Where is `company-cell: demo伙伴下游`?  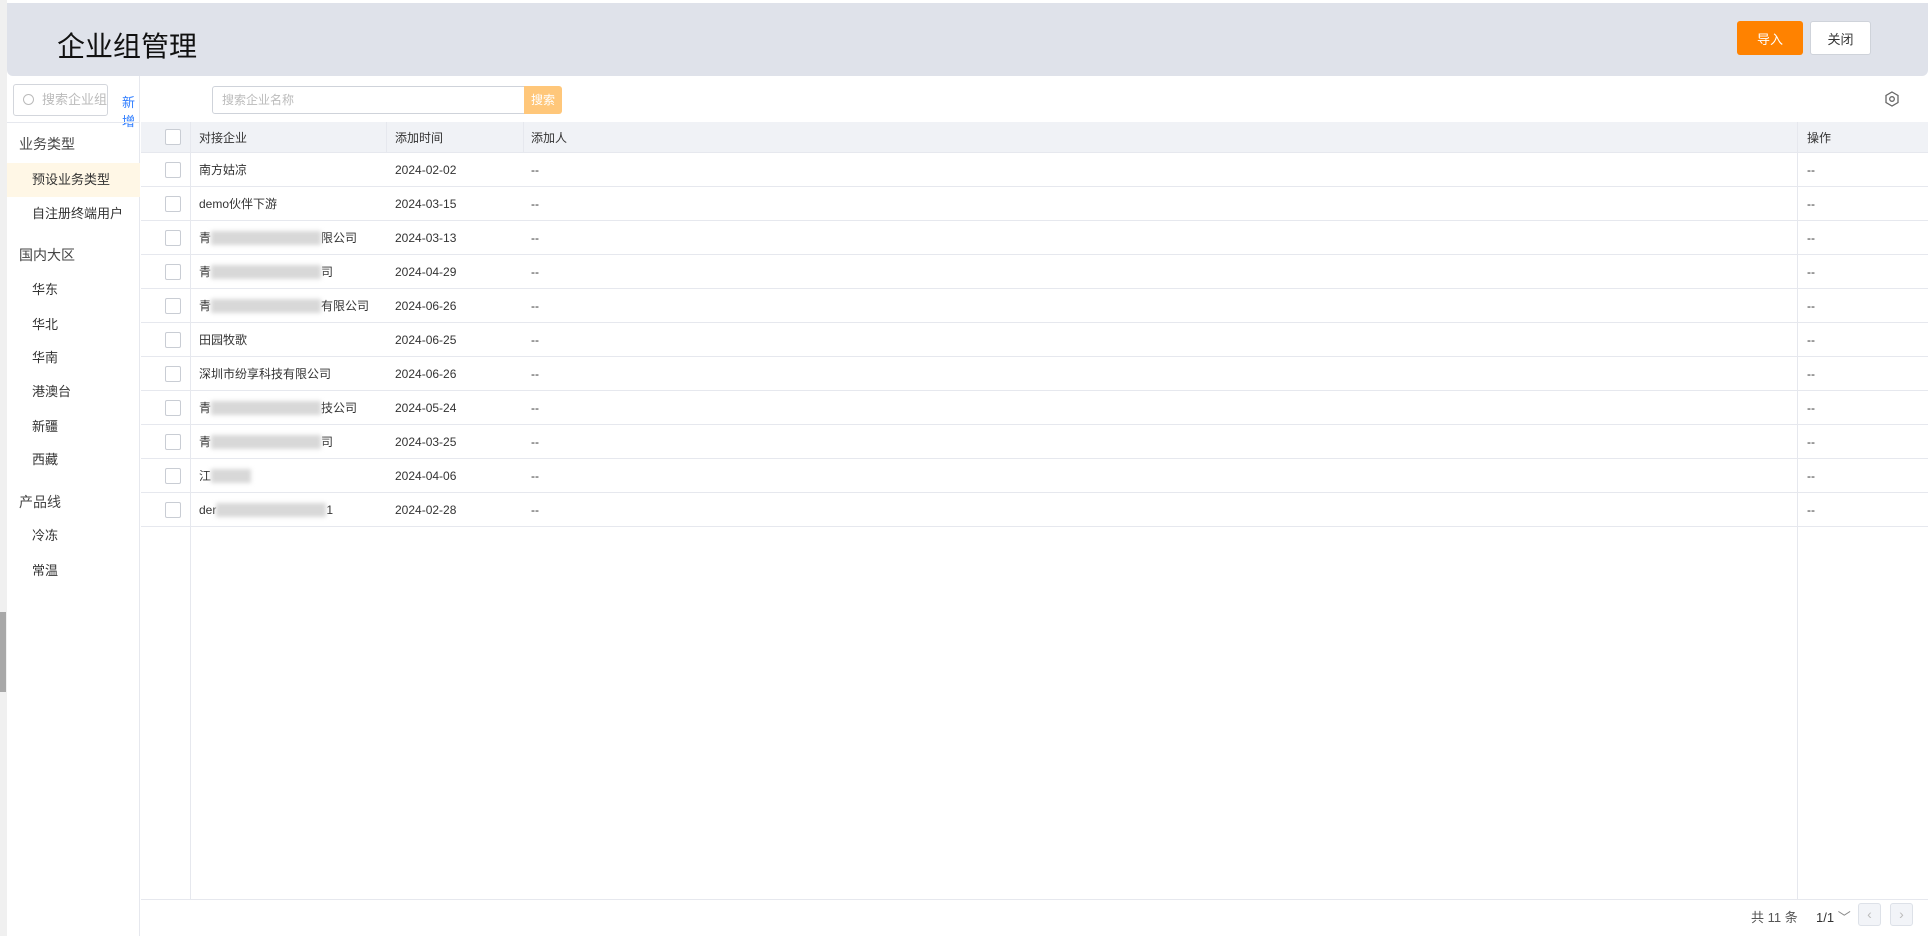 company-cell: demo伙伴下游 is located at coordinates (238, 204).